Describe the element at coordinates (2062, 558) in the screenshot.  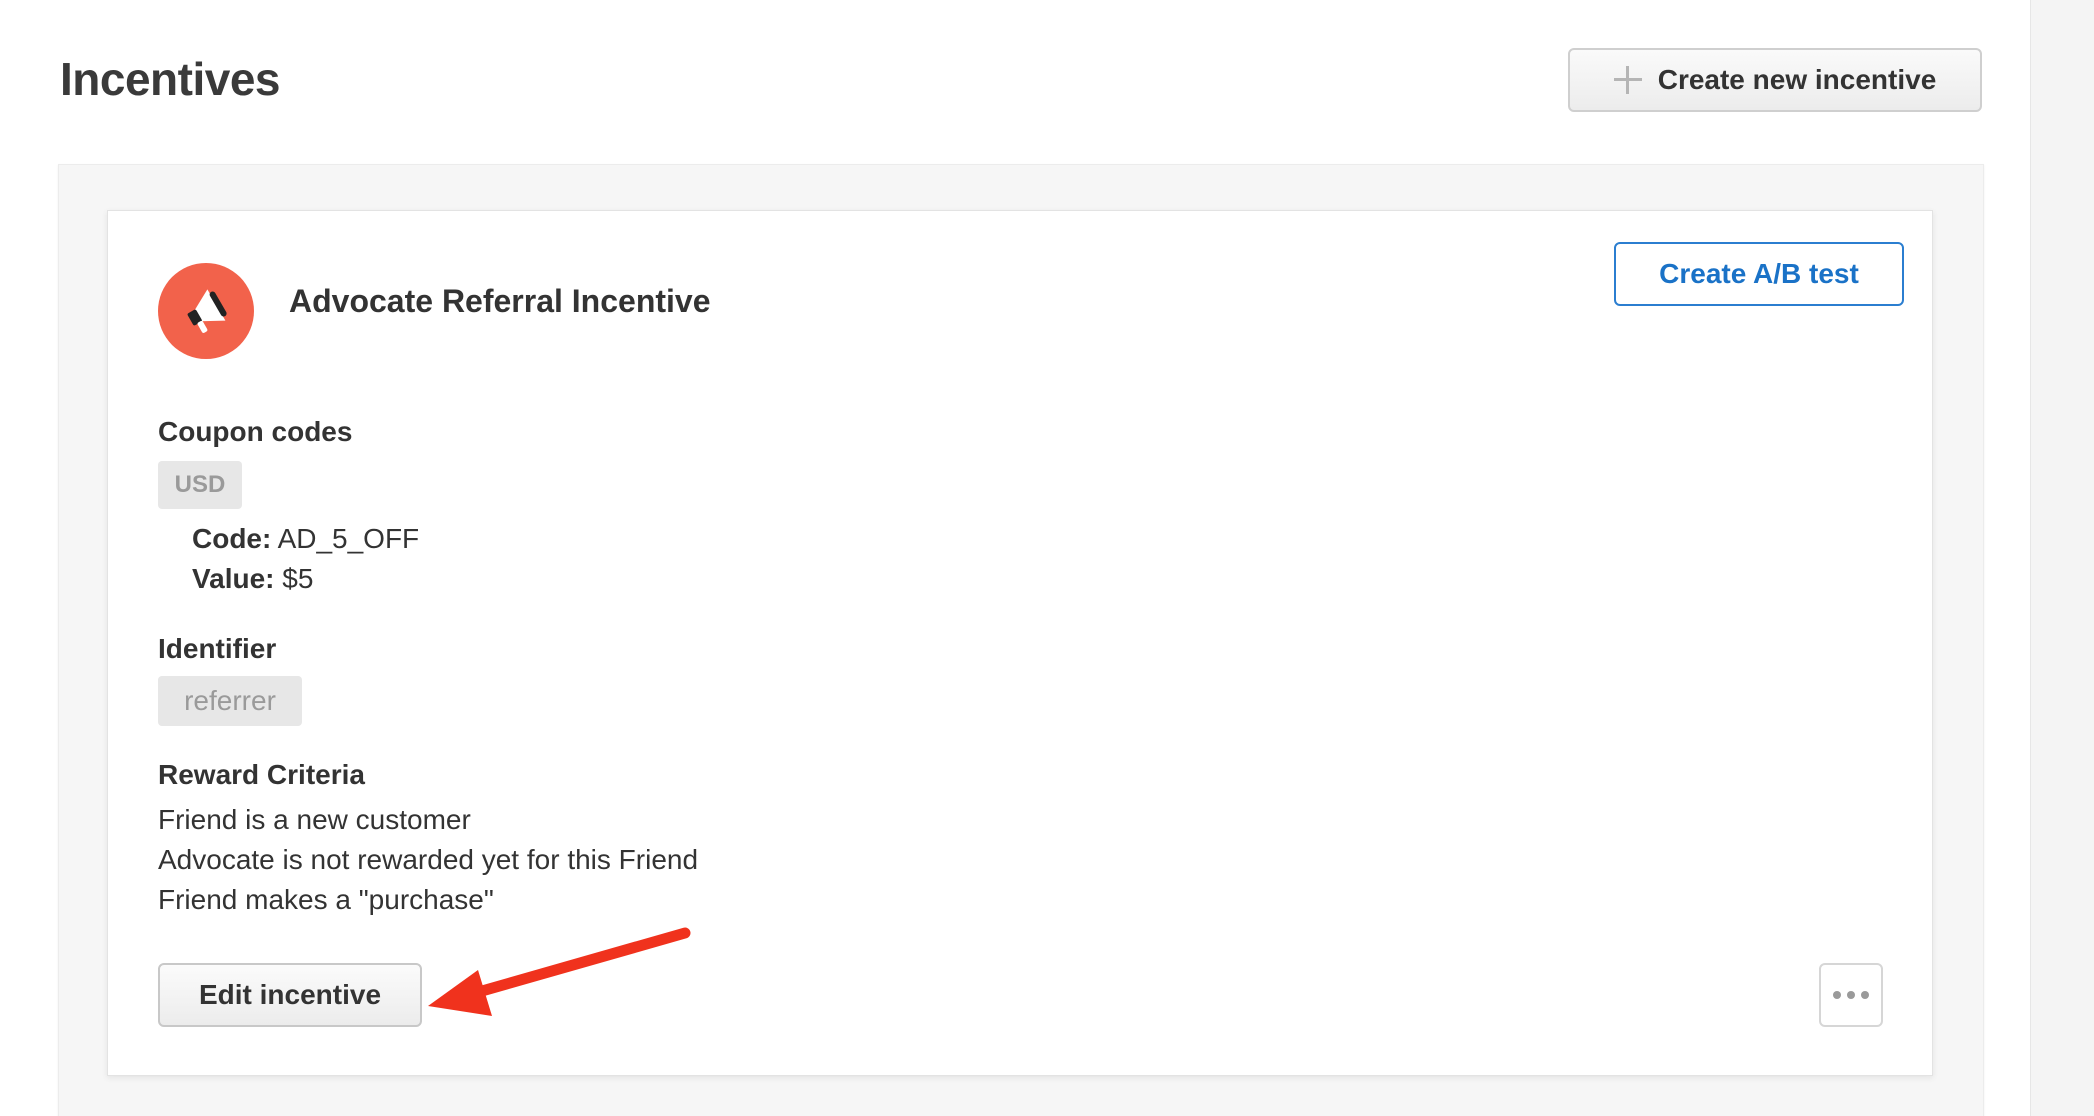
I see `right-gutter` at that location.